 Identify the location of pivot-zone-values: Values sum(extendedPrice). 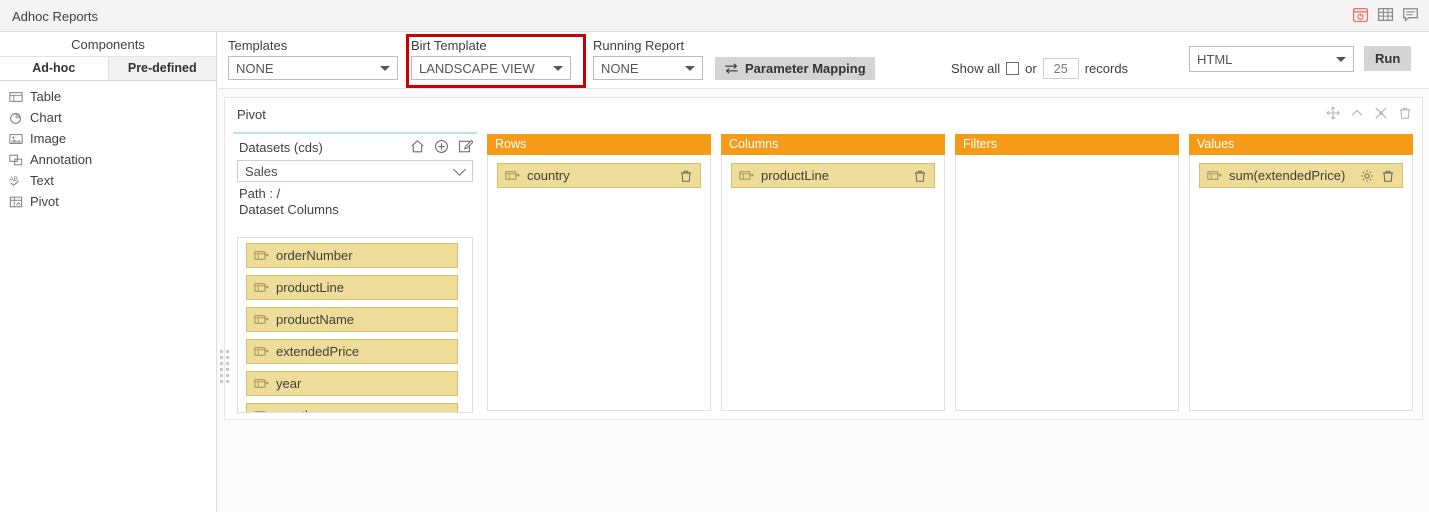
(1301, 272).